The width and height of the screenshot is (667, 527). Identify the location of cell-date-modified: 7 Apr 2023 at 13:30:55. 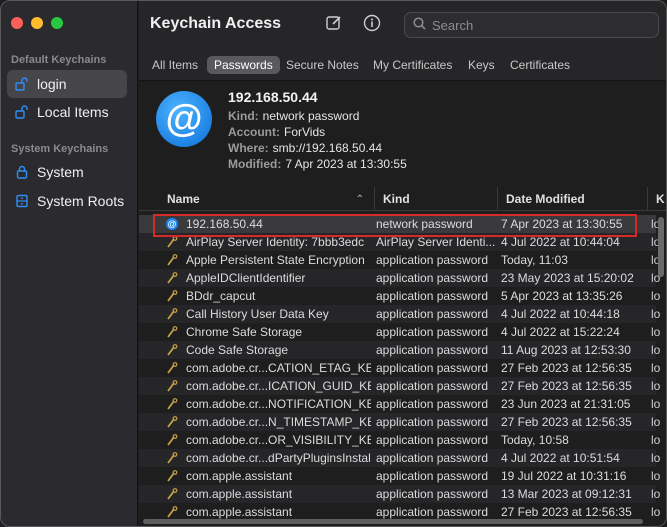
(562, 224).